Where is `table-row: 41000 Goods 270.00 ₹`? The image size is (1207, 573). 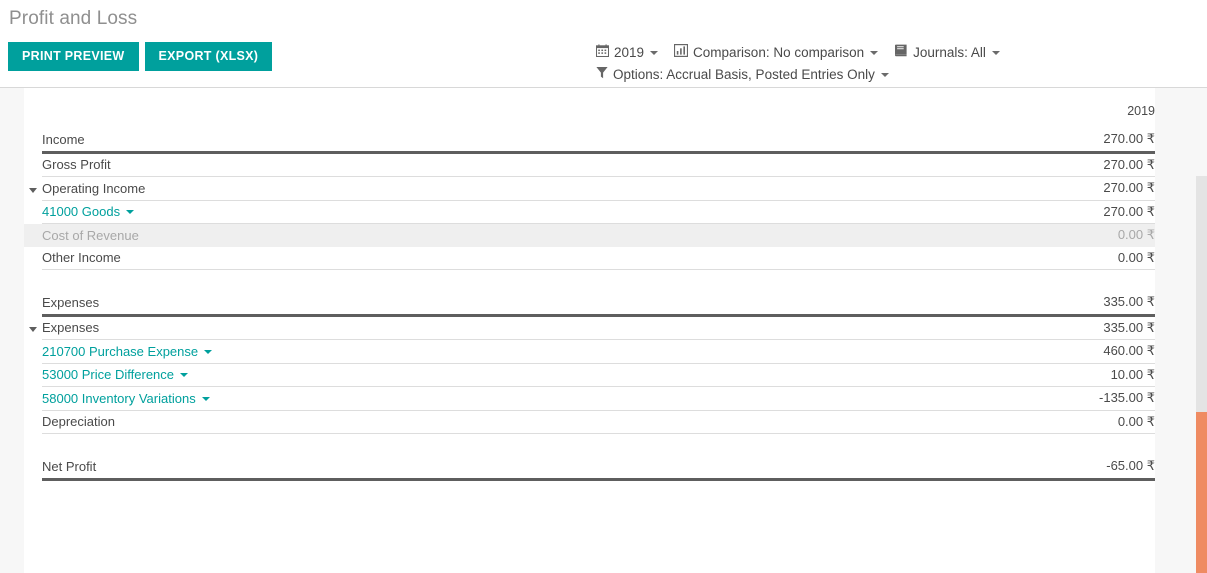 table-row: 41000 Goods 270.00 ₹ is located at coordinates (589, 212).